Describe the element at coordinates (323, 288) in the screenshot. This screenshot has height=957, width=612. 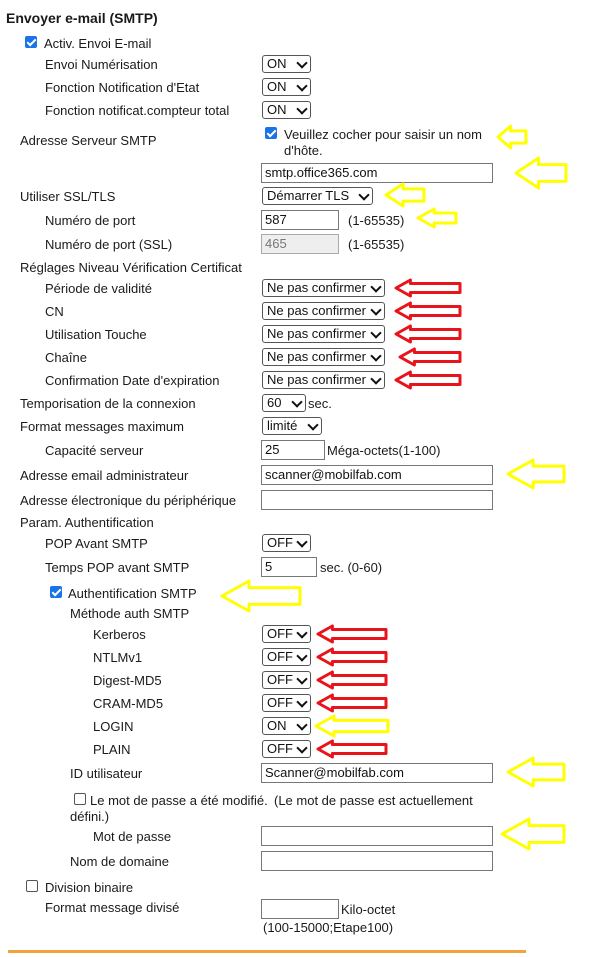
I see `cert-validity-select: Ne pas confirmer` at that location.